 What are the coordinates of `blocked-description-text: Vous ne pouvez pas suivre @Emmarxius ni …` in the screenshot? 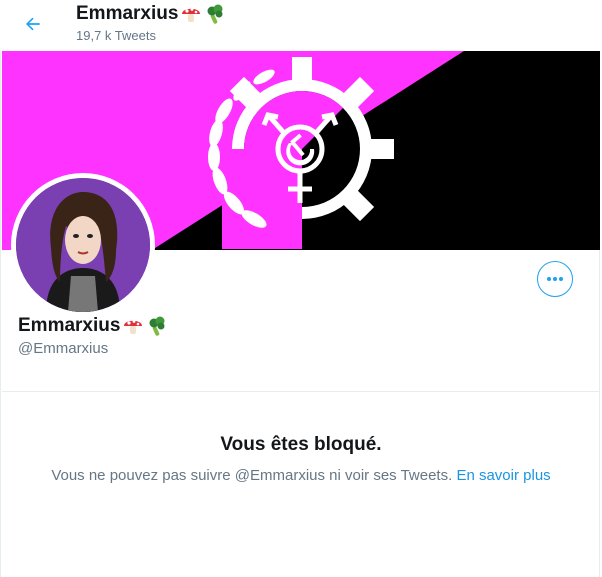 It's located at (252, 475).